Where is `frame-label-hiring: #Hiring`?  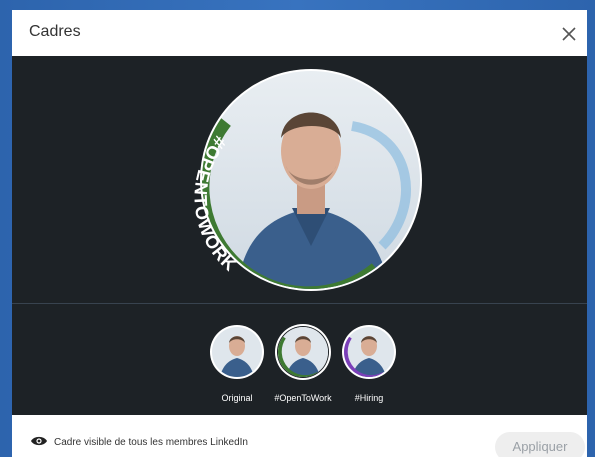 frame-label-hiring: #Hiring is located at coordinates (369, 398).